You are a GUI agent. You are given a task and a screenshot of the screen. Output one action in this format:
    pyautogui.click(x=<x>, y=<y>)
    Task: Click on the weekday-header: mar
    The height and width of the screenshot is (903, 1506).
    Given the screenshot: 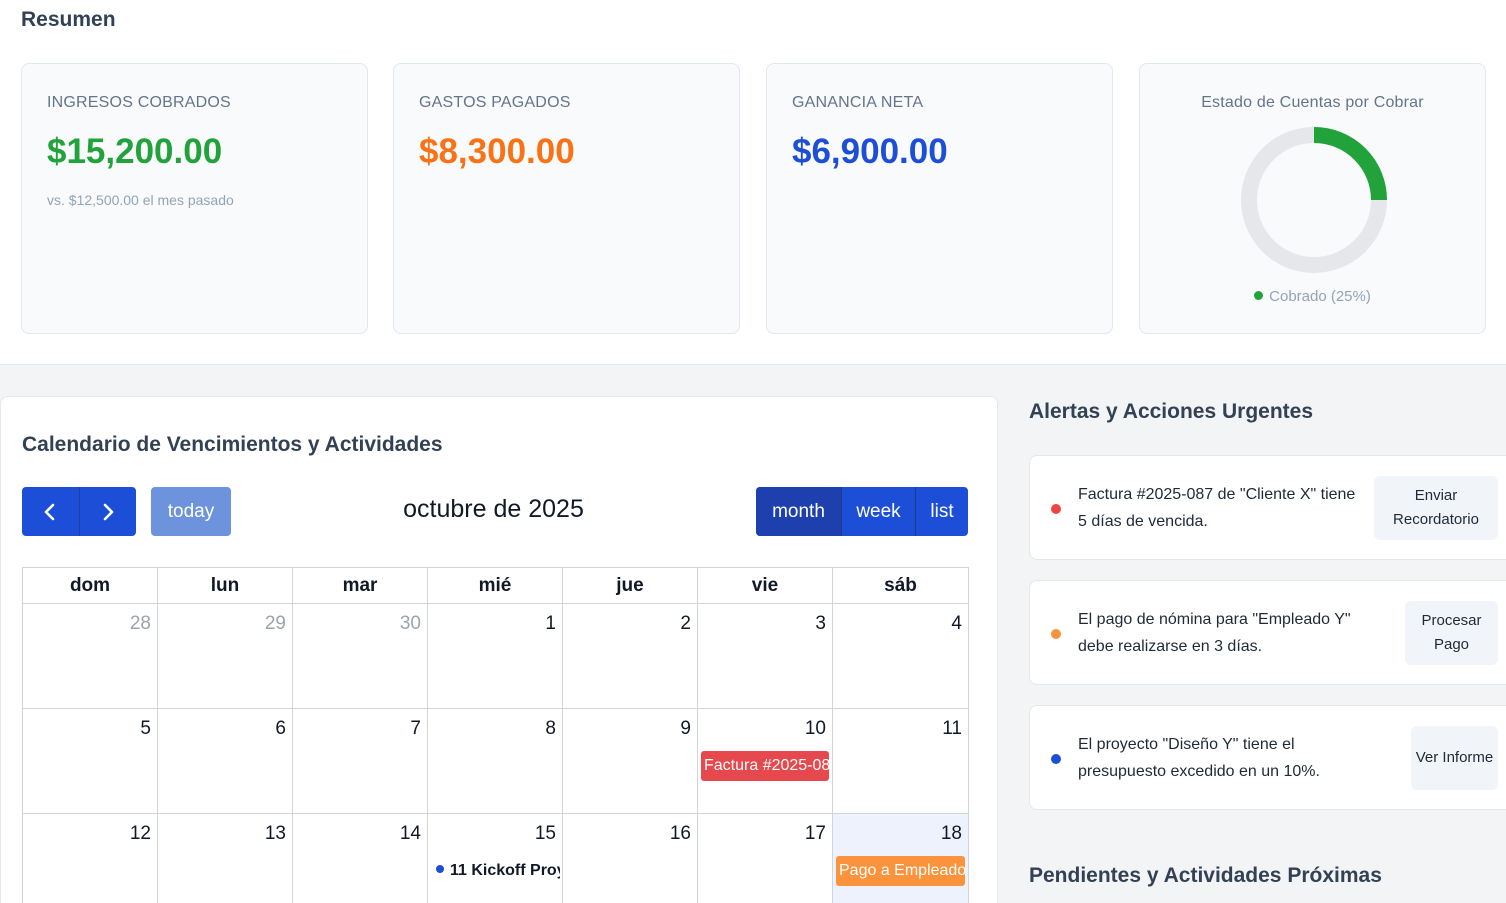 What is the action you would take?
    pyautogui.click(x=360, y=585)
    